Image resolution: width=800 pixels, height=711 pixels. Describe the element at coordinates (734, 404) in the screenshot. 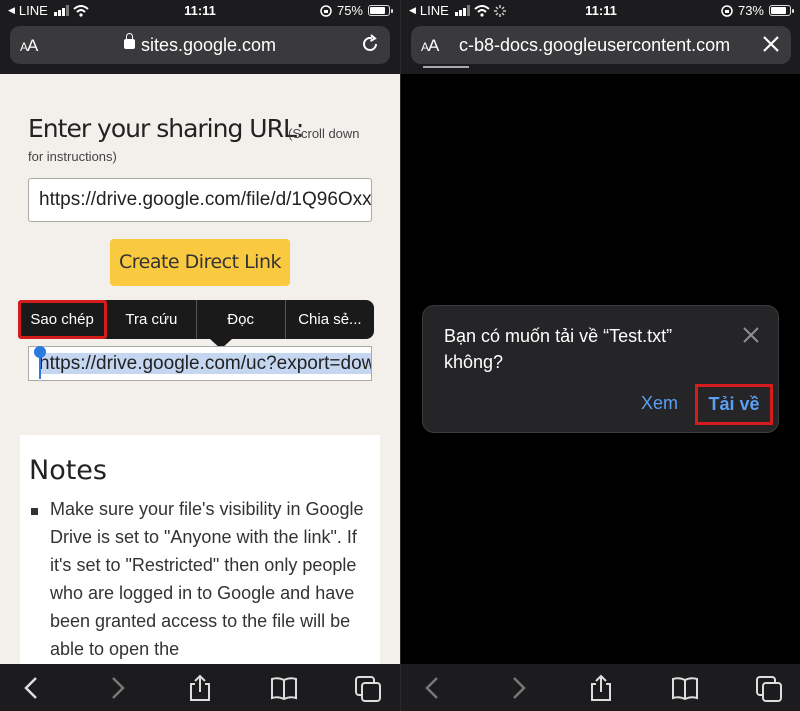

I see `download-button: Tải về` at that location.